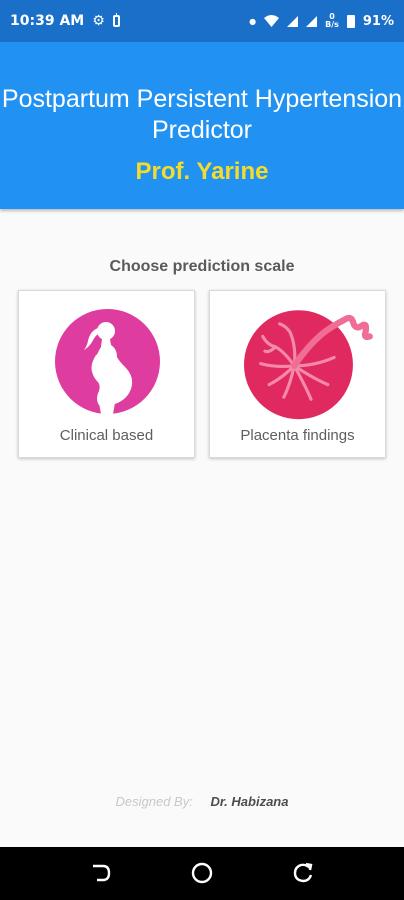 The width and height of the screenshot is (404, 900). Describe the element at coordinates (107, 361) in the screenshot. I see `pregnant-woman-icon` at that location.